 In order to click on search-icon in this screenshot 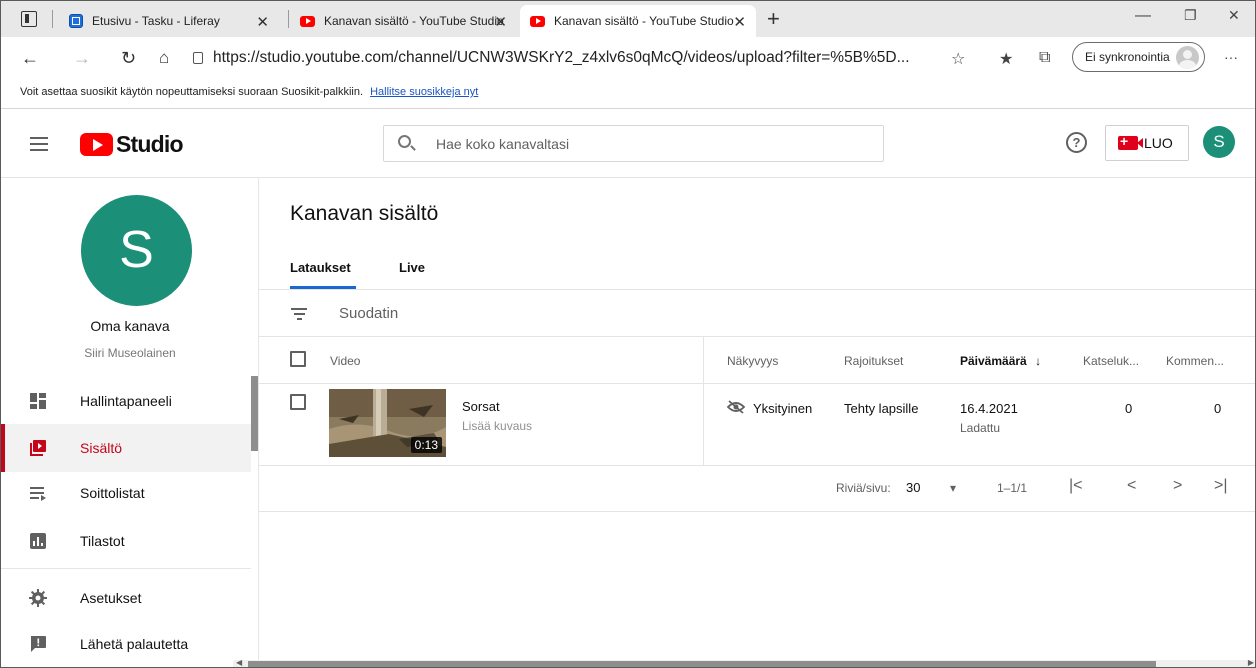, I will do `click(404, 141)`.